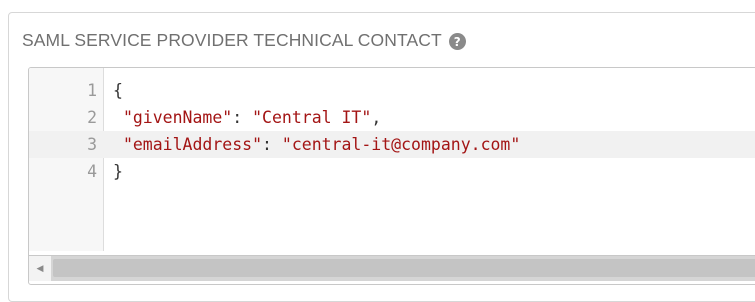  What do you see at coordinates (92, 117) in the screenshot?
I see `line-number: 2` at bounding box center [92, 117].